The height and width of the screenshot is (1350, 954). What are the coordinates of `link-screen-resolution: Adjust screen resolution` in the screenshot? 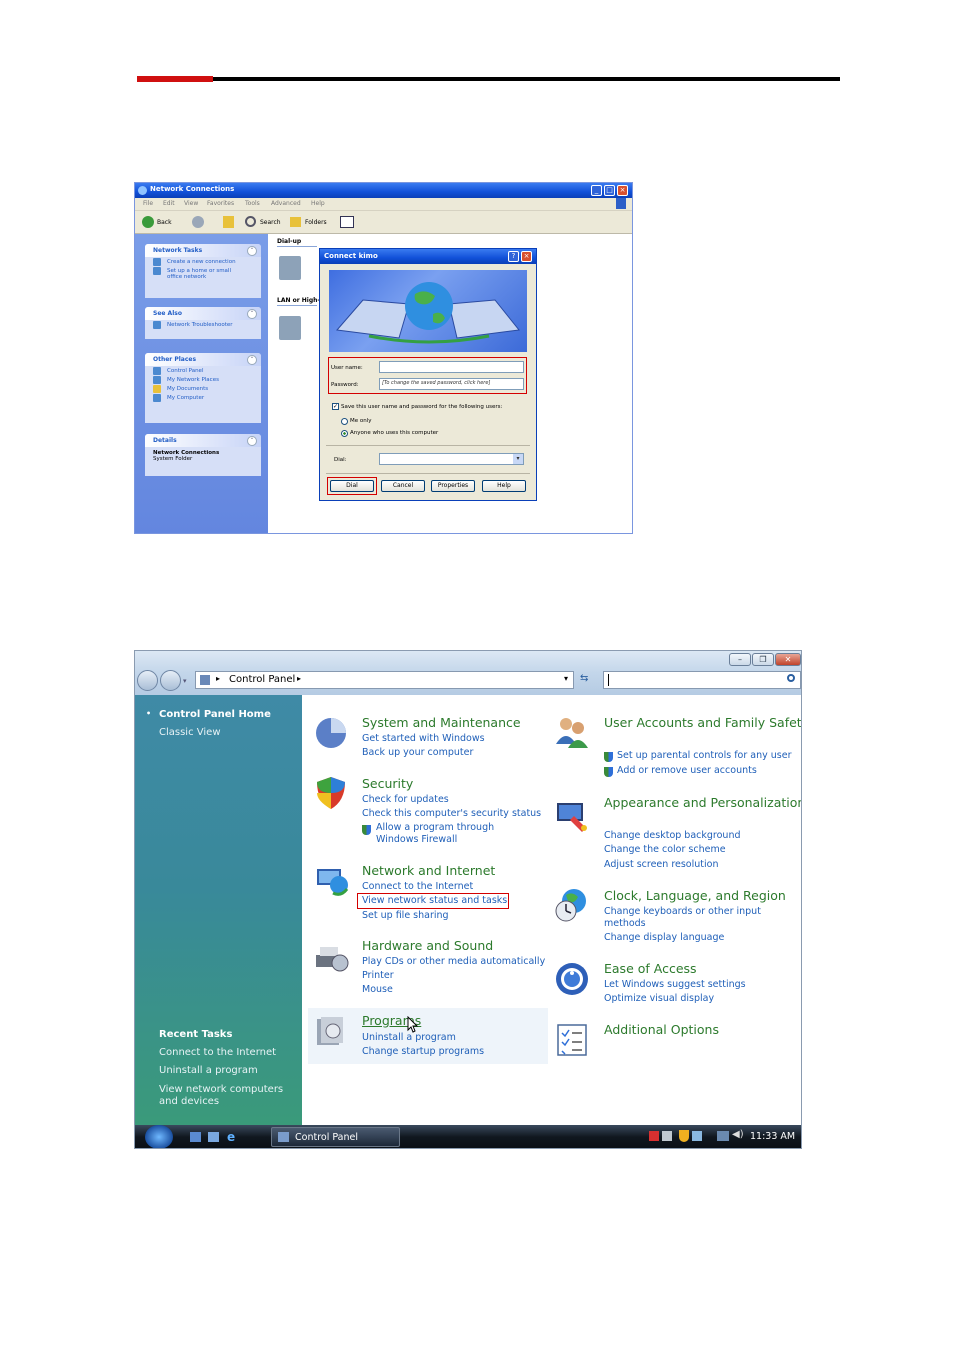 It's located at (661, 864).